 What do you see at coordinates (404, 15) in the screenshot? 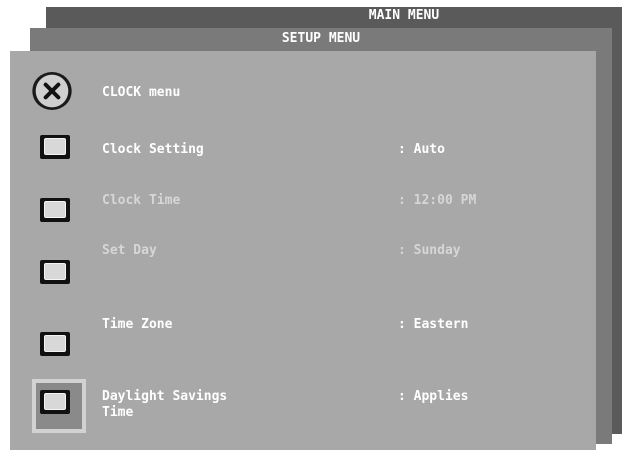
I see `main-menu-title: MAIN MENU` at bounding box center [404, 15].